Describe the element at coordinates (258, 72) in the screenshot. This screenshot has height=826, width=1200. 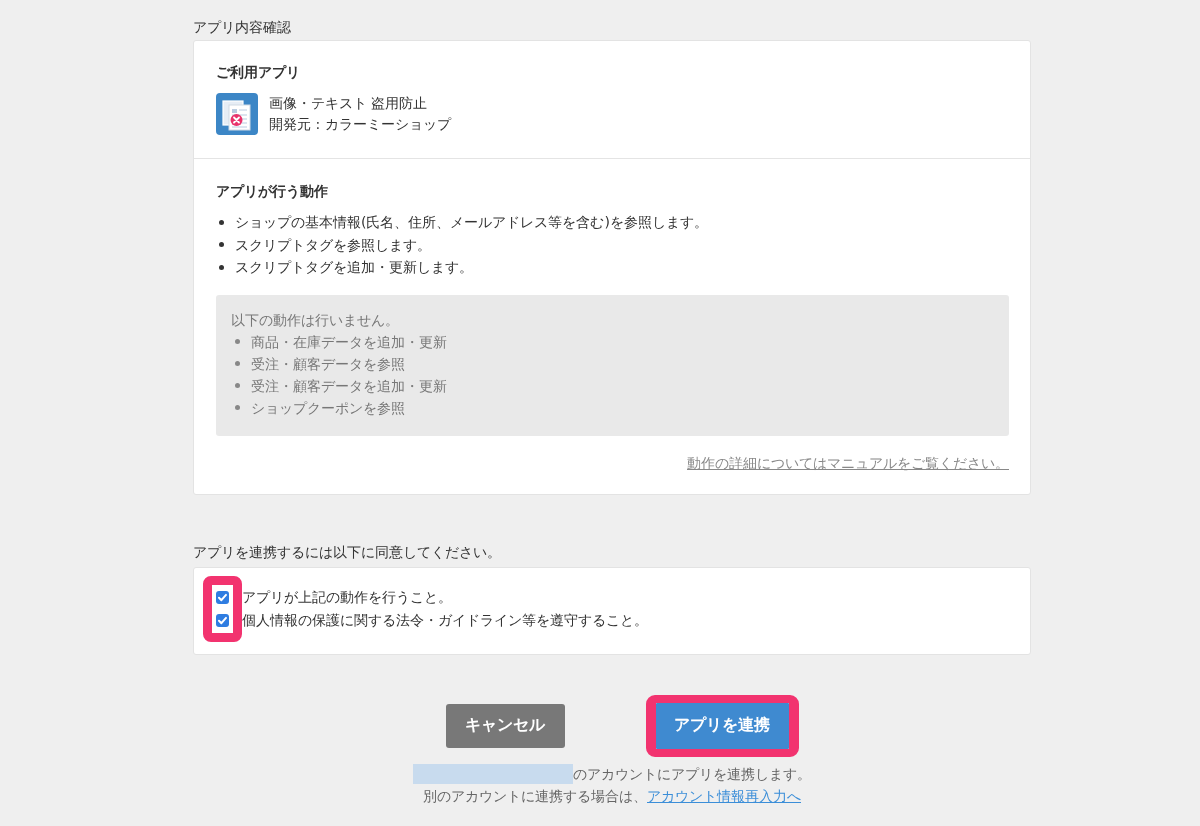
I see `section-heading: ご利用アプリ` at that location.